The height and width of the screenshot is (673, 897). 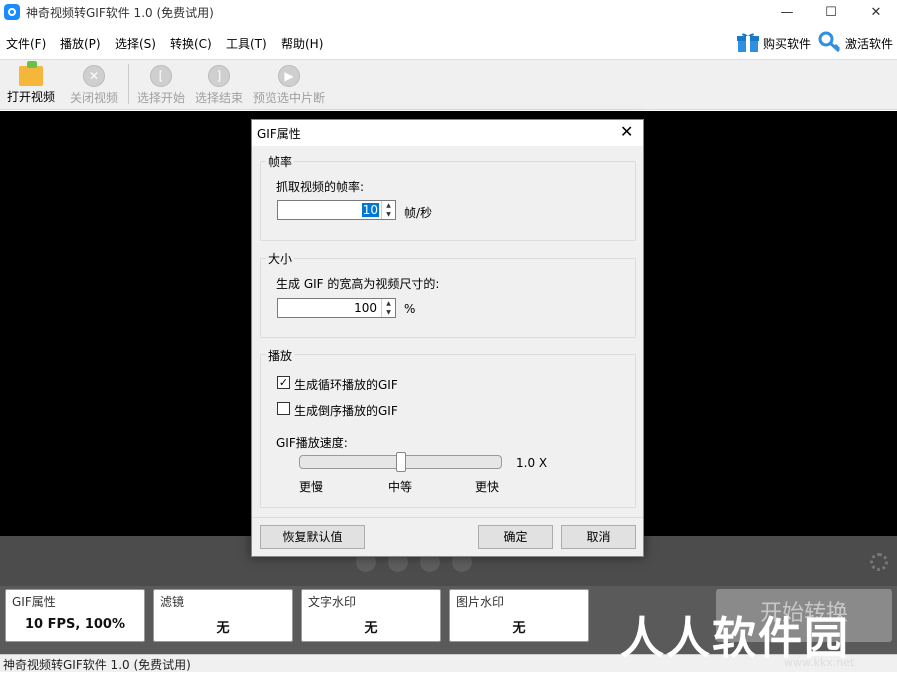 I want to click on filter-card: 滤镜 无, so click(x=223, y=615).